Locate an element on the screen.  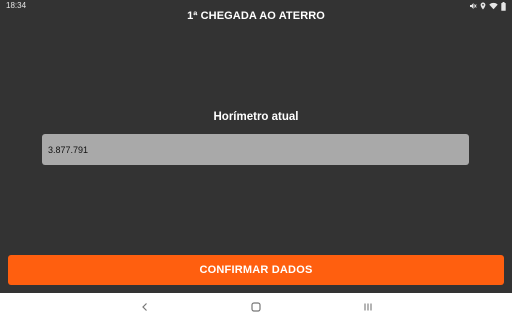
wifi-icon is located at coordinates (493, 6).